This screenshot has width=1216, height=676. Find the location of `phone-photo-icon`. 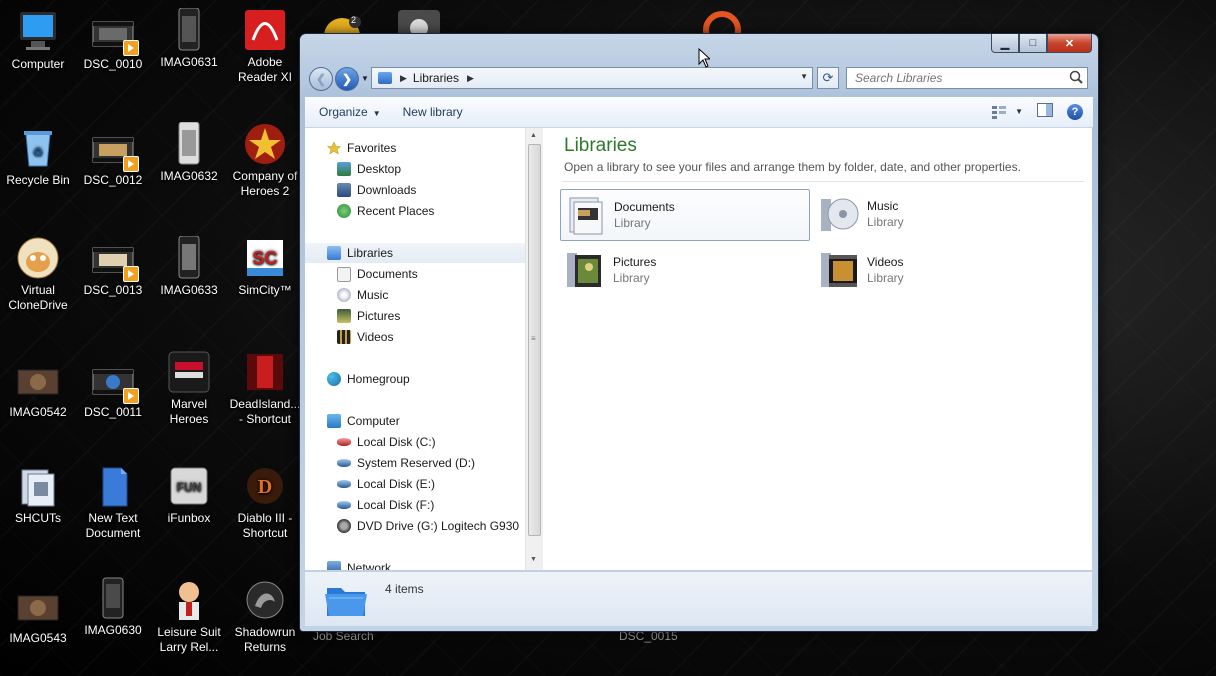

phone-photo-icon is located at coordinates (113, 598).